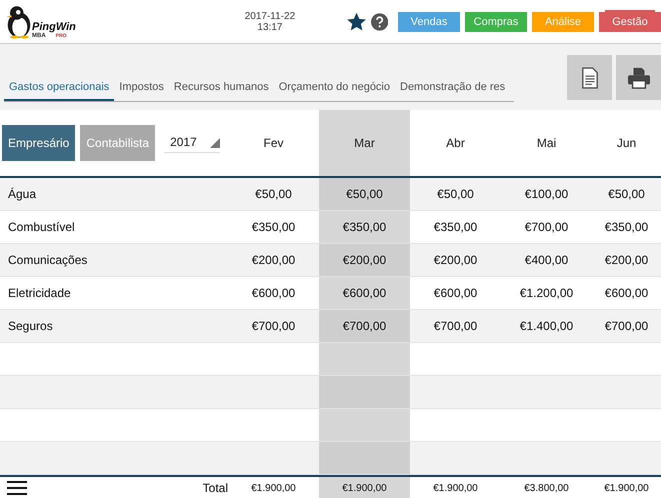 The image size is (661, 498). What do you see at coordinates (629, 22) in the screenshot?
I see `nav-button: Gestão` at bounding box center [629, 22].